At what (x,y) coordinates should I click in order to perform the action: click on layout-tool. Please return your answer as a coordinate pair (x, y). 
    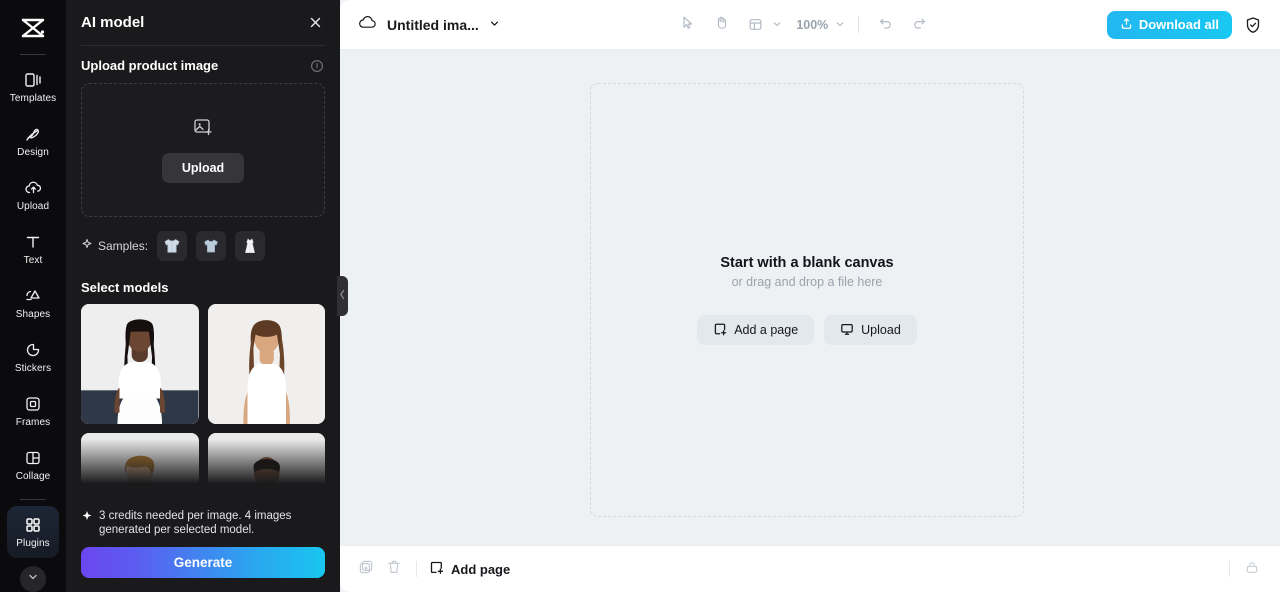
    Looking at the image, I should click on (762, 25).